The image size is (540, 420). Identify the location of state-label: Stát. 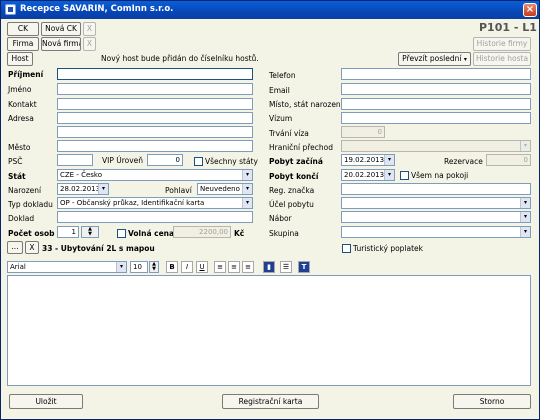
(17, 176).